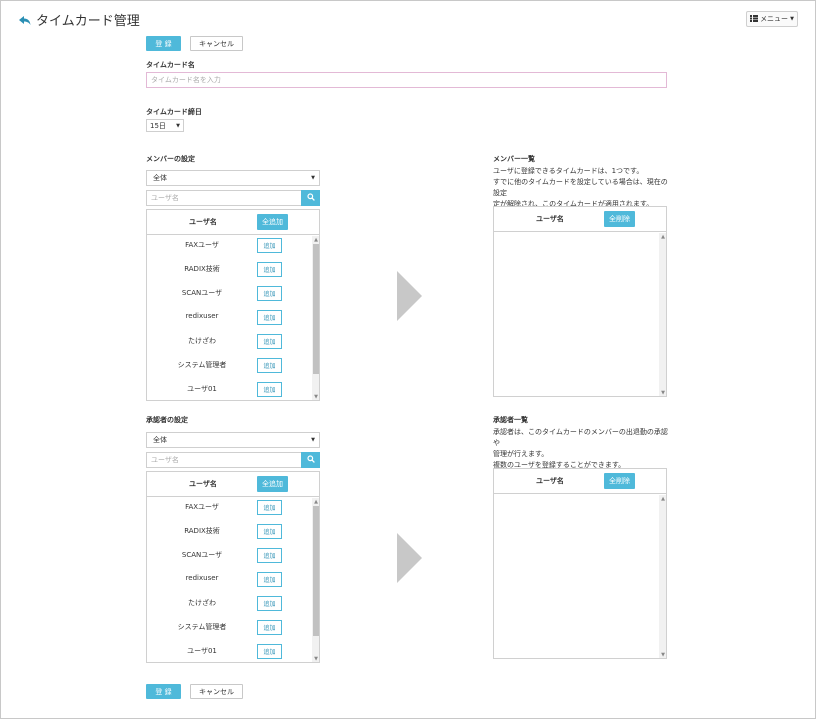  Describe the element at coordinates (202, 341) in the screenshot. I see `members-row-name: たけざわ` at that location.